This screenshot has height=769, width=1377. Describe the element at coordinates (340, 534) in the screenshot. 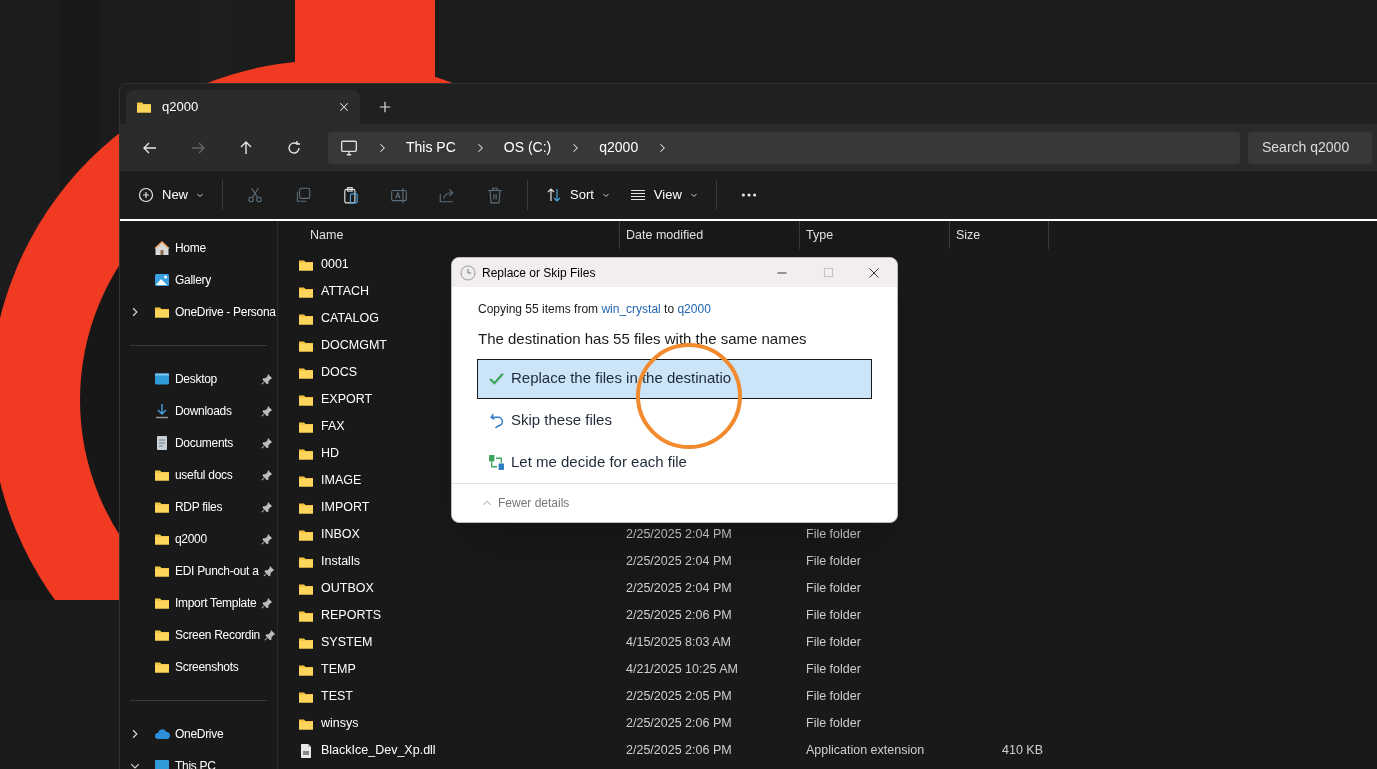

I see `file-name: INBOX` at that location.